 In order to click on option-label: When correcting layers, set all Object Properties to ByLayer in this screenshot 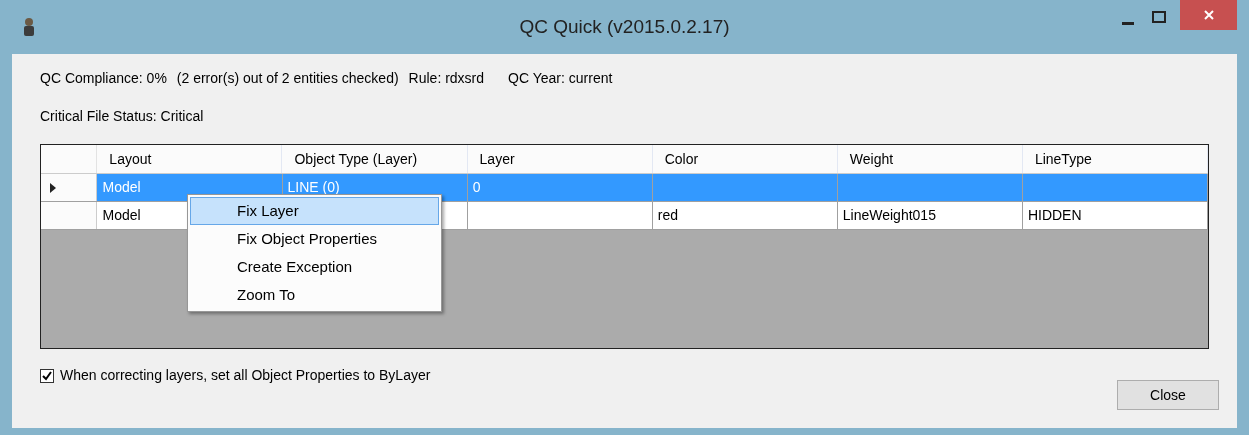, I will do `click(245, 375)`.